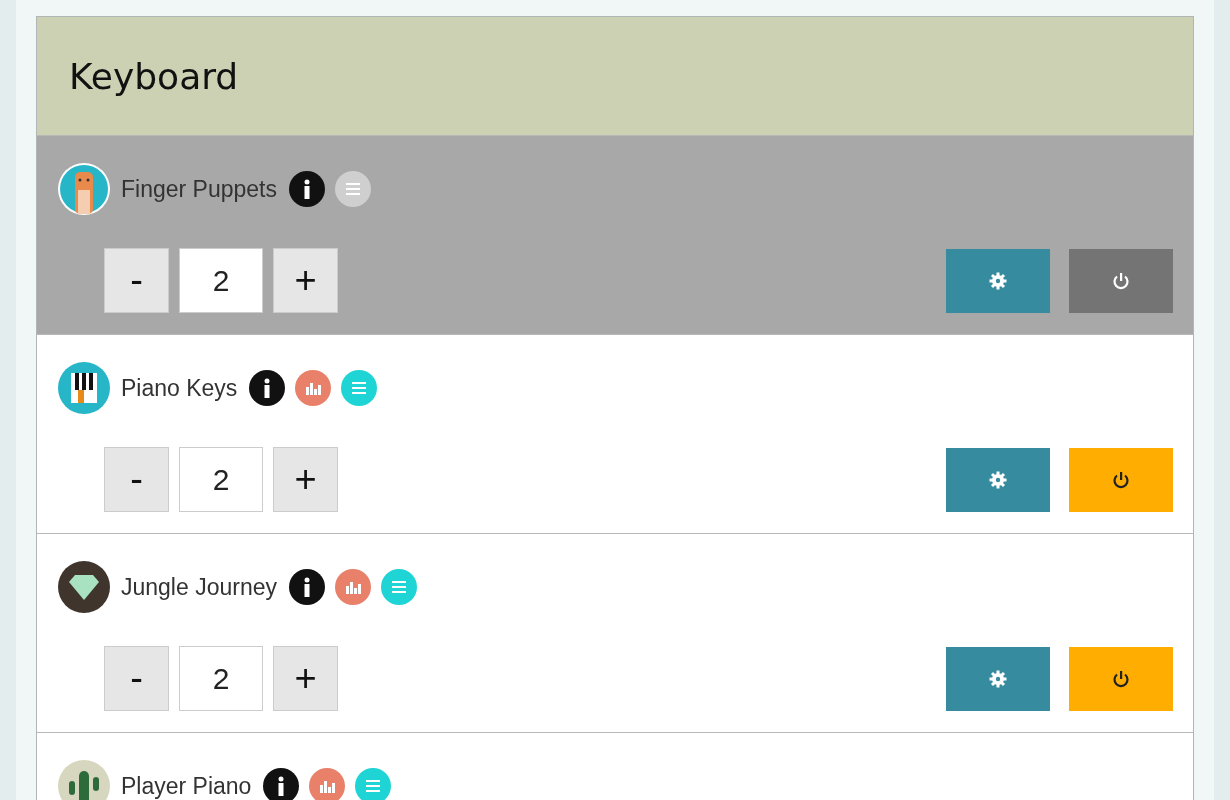  What do you see at coordinates (199, 189) in the screenshot?
I see `activity-name: Finger Puppets` at bounding box center [199, 189].